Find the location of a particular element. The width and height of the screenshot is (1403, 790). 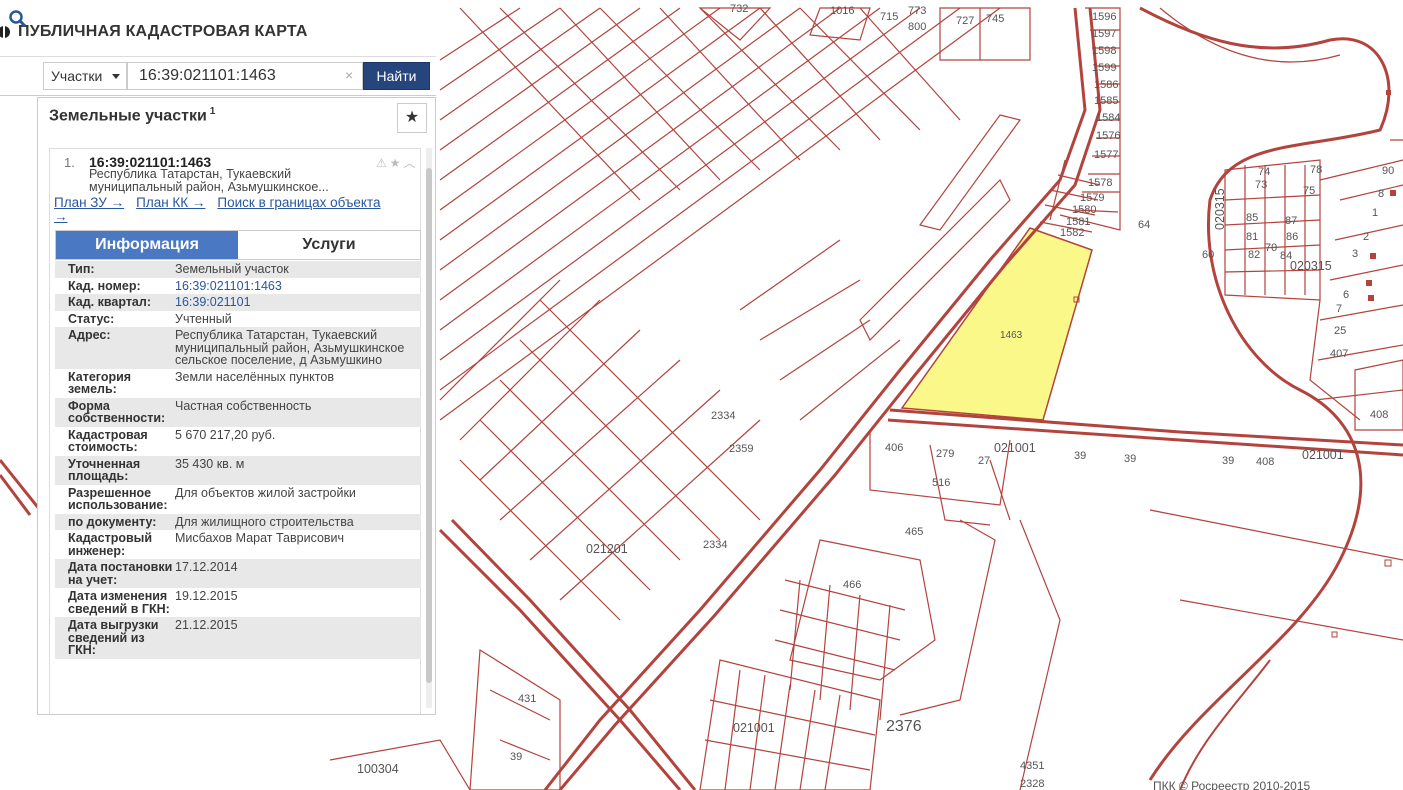

svg-text: 516 is located at coordinates (941, 483).